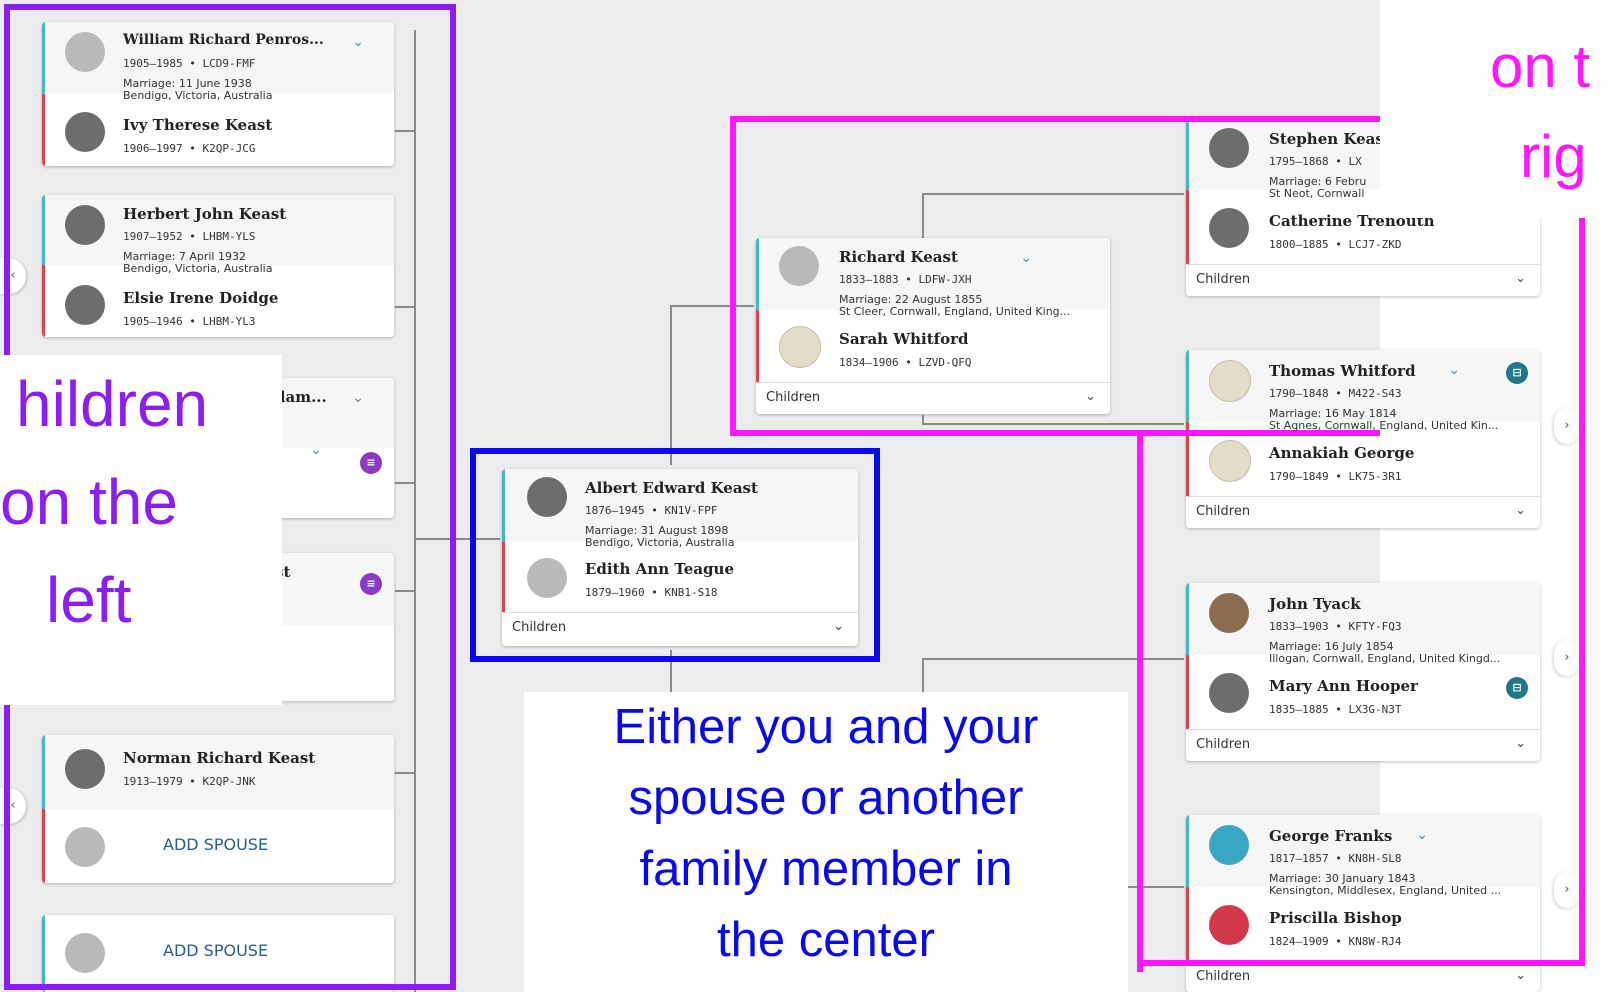  I want to click on person-name: Norman Richard Keast, so click(219, 758).